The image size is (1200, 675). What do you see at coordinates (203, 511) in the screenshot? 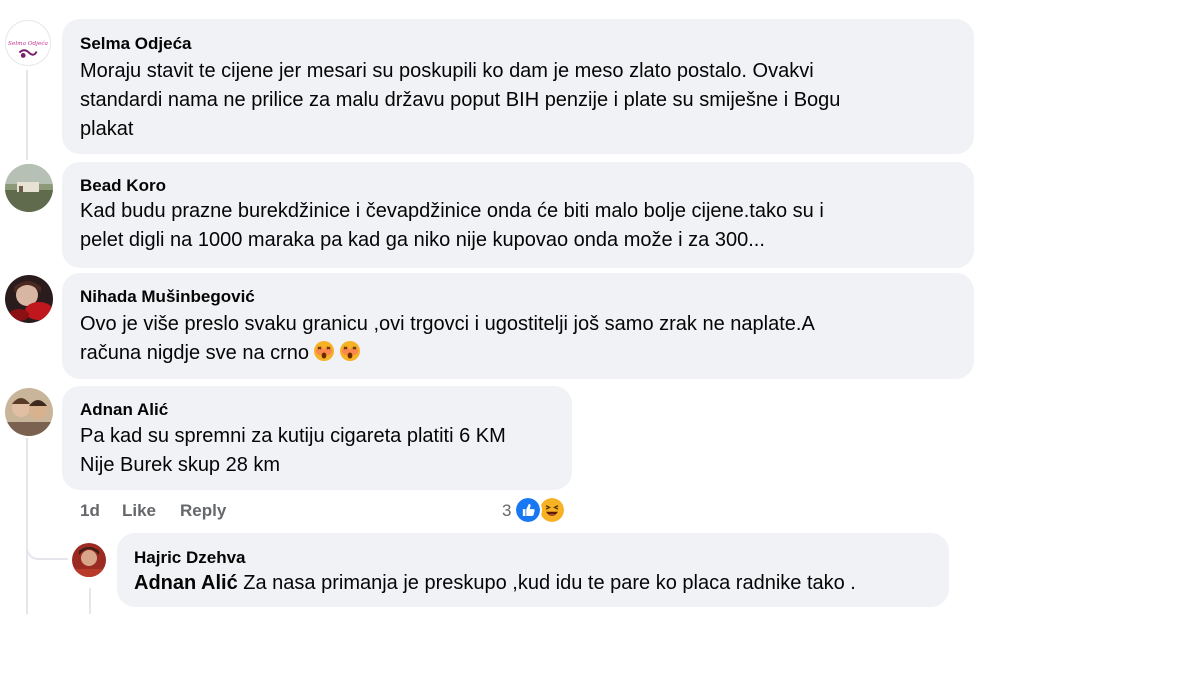
I see `reply-button: Reply` at bounding box center [203, 511].